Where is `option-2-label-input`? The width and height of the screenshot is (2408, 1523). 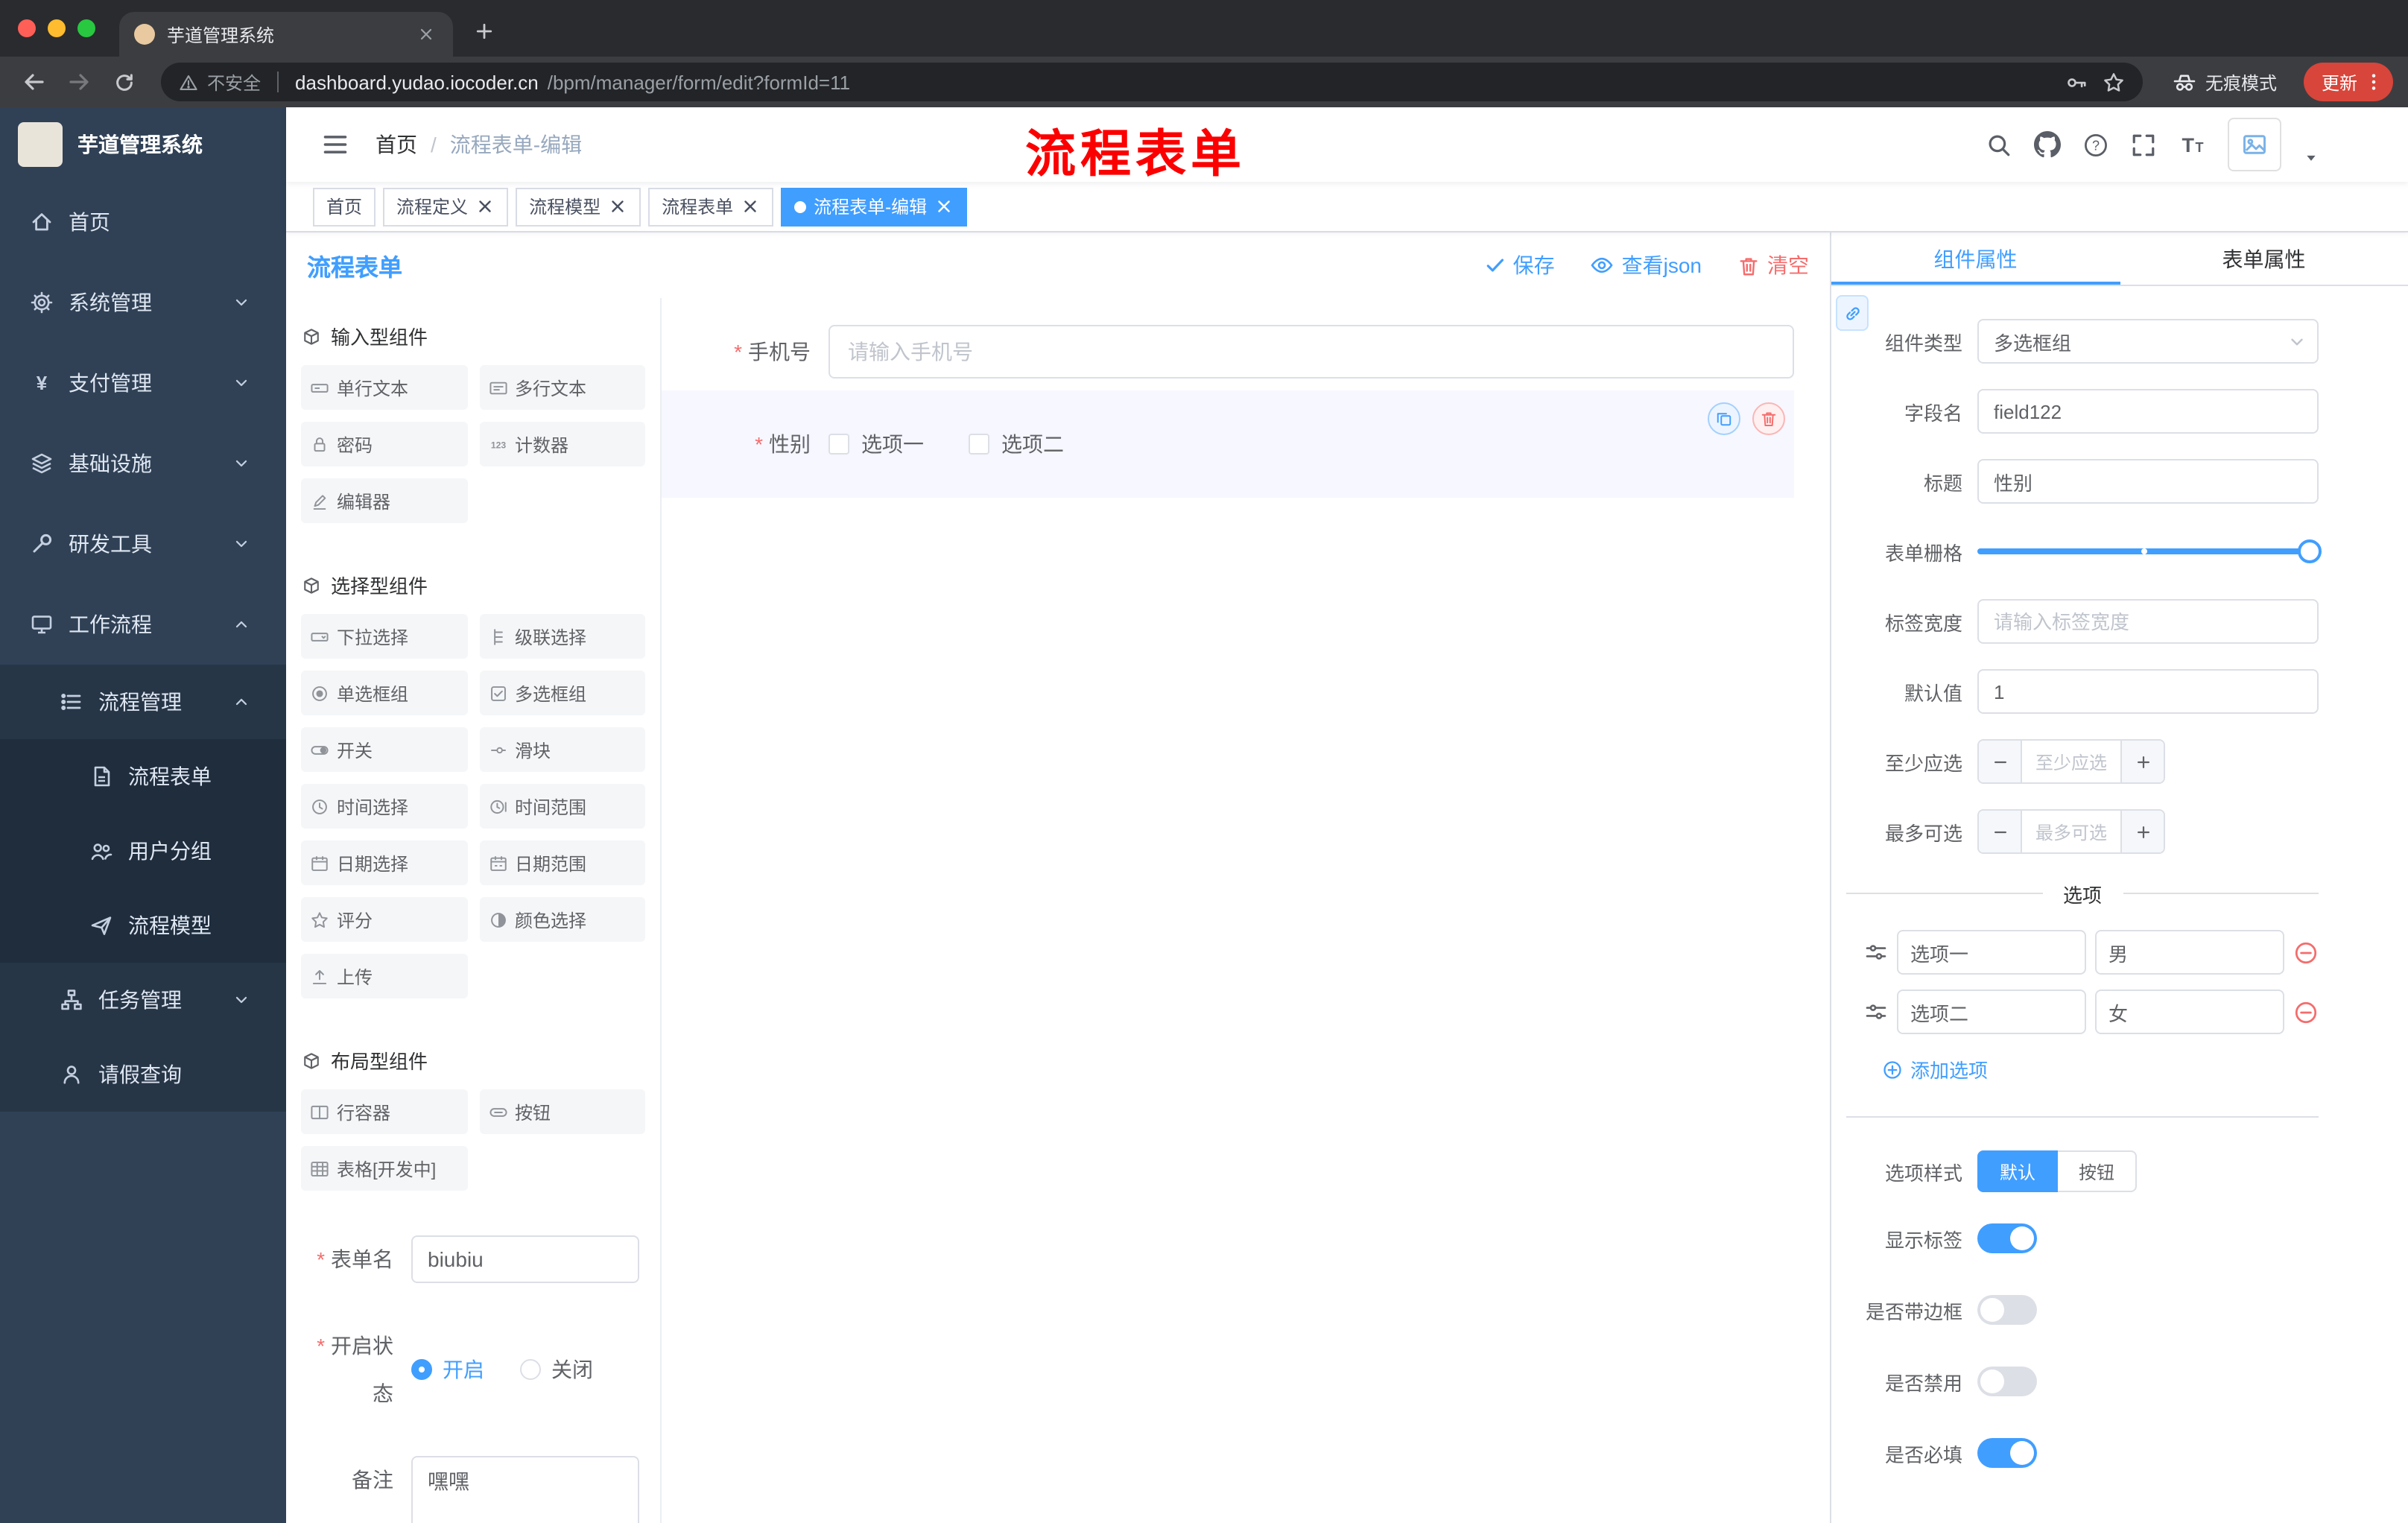 option-2-label-input is located at coordinates (1991, 1012).